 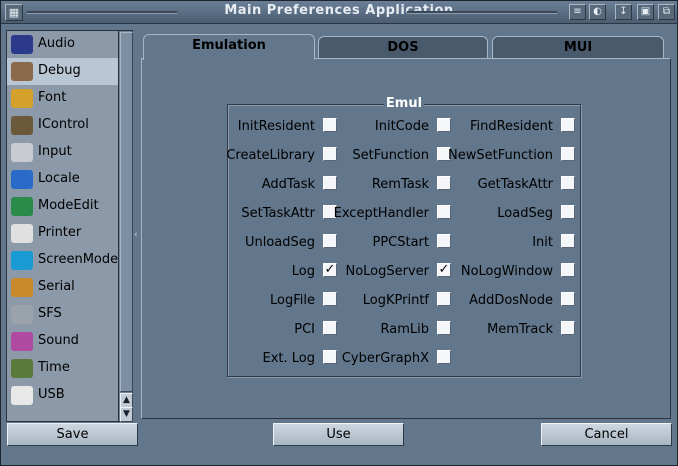 I want to click on scrollbar-thumb, so click(x=126, y=212).